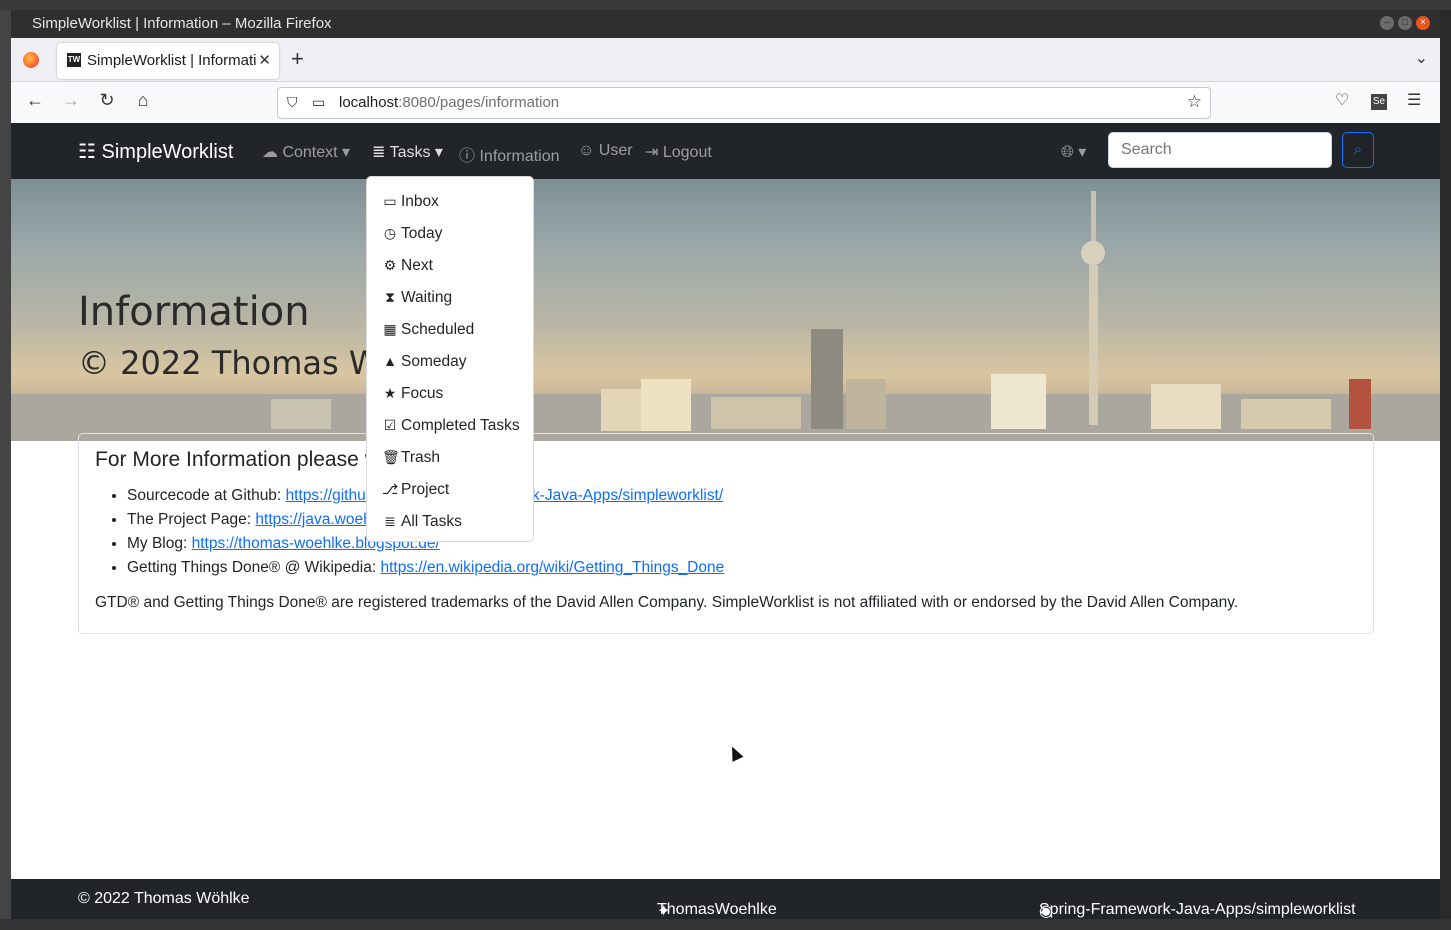 The image size is (1451, 930). Describe the element at coordinates (725, 924) in the screenshot. I see `desktop-bottom-strip` at that location.